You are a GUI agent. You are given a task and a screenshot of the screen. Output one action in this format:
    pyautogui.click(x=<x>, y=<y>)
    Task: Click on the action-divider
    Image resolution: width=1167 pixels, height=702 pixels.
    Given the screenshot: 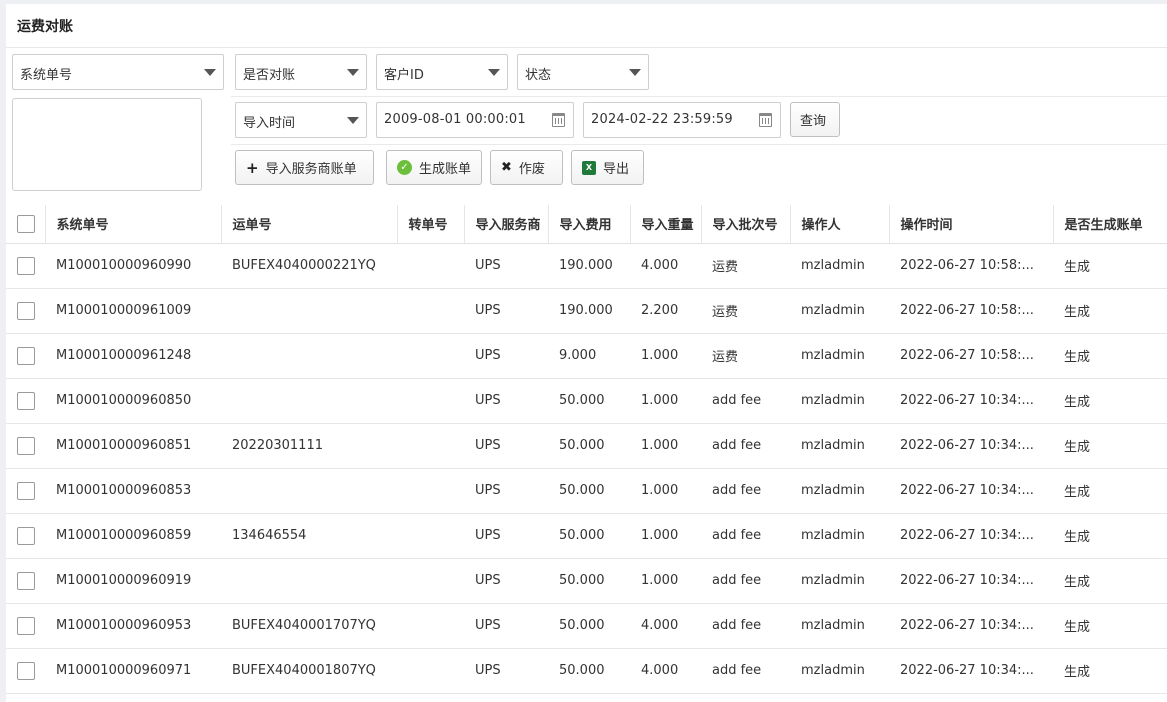 What is the action you would take?
    pyautogui.click(x=699, y=144)
    